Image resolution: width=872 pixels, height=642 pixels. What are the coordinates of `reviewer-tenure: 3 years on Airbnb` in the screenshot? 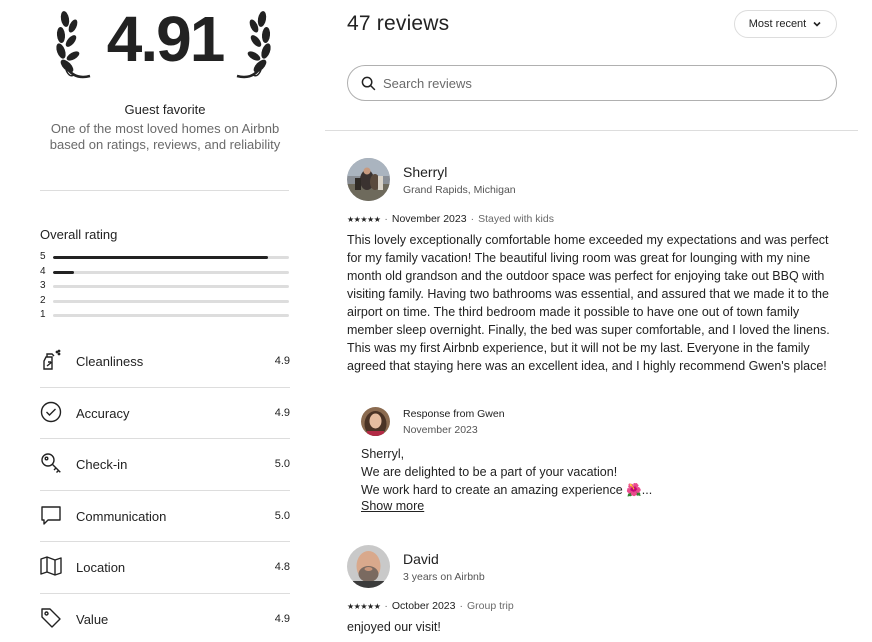 It's located at (444, 577).